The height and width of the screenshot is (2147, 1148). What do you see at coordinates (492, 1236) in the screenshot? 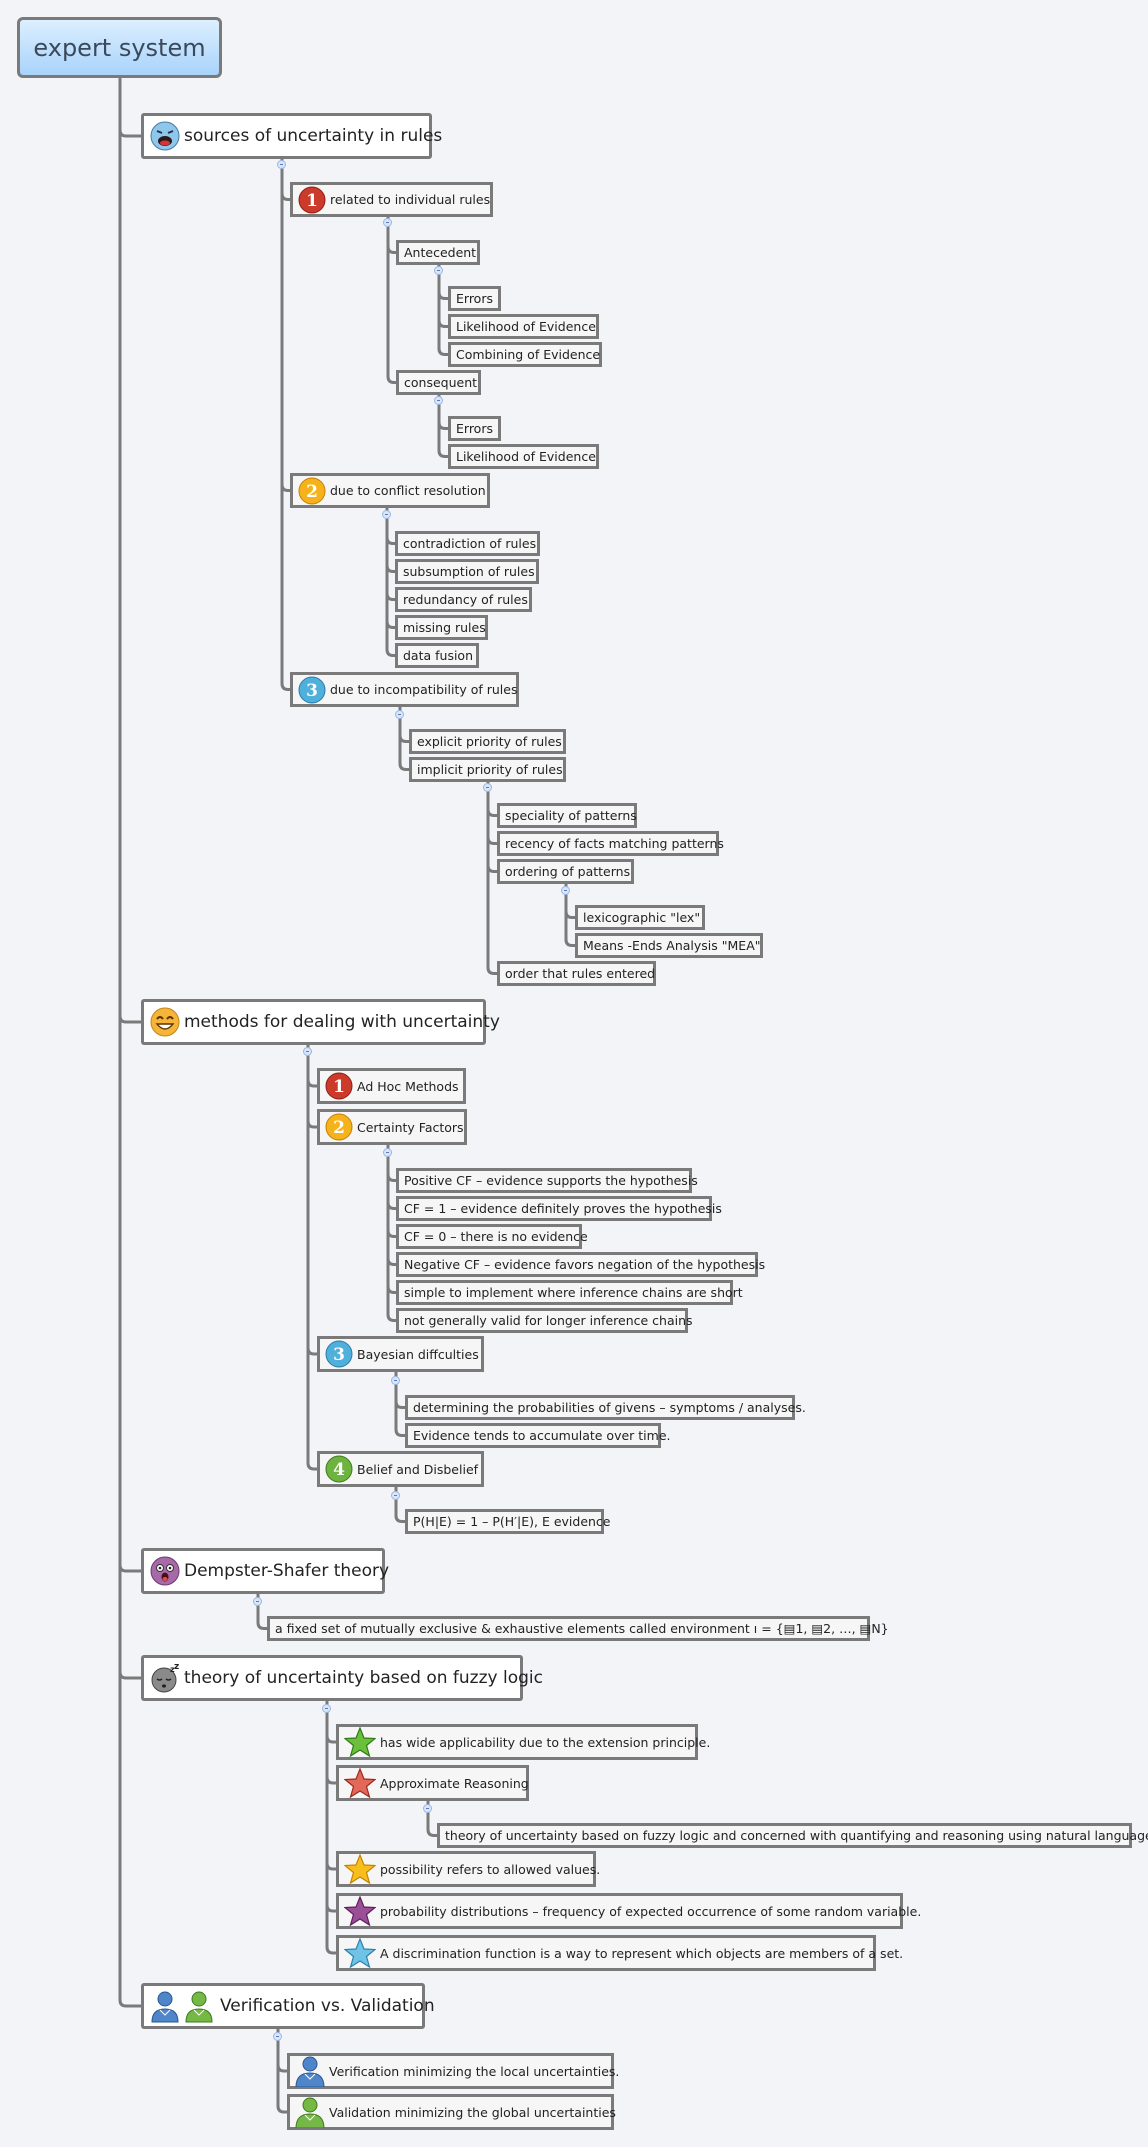
I see `leaf-cf-equals-0: CF = 0 – there is no evidence` at bounding box center [492, 1236].